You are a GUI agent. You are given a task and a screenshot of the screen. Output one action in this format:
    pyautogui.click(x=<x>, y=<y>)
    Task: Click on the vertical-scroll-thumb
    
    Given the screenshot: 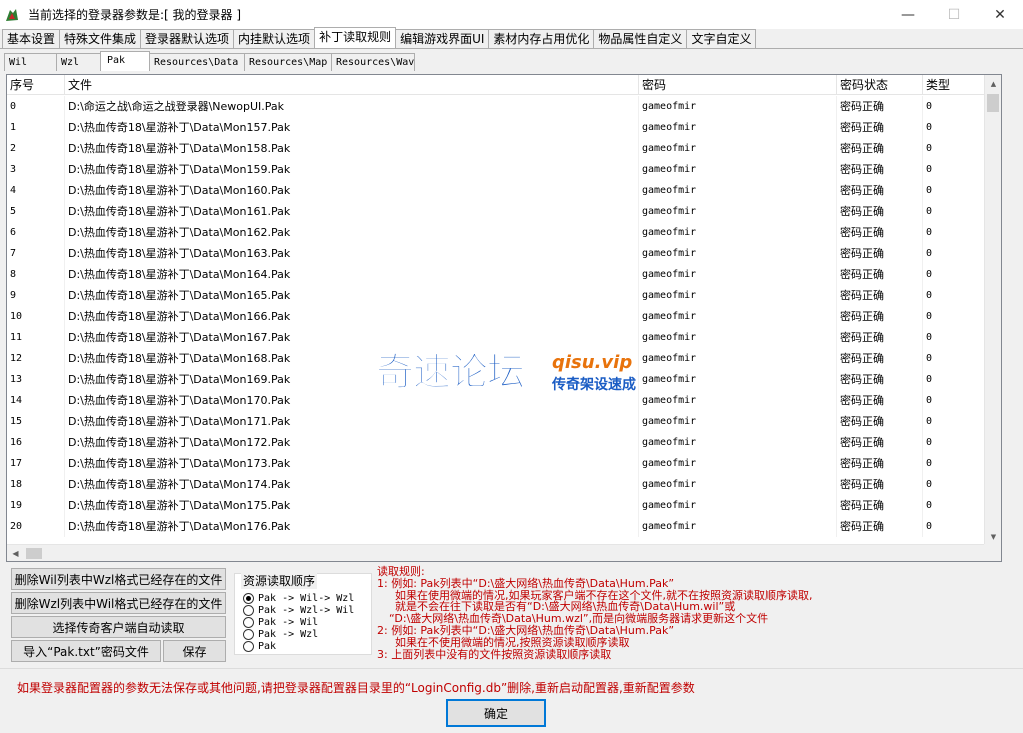 What is the action you would take?
    pyautogui.click(x=993, y=103)
    